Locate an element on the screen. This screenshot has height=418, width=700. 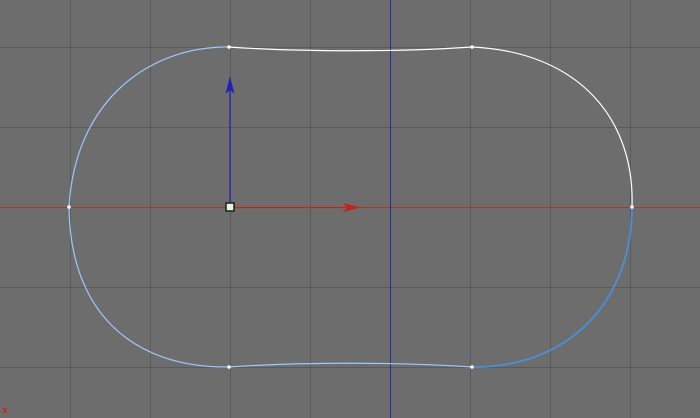
spline-segment-bottom is located at coordinates (350, 365).